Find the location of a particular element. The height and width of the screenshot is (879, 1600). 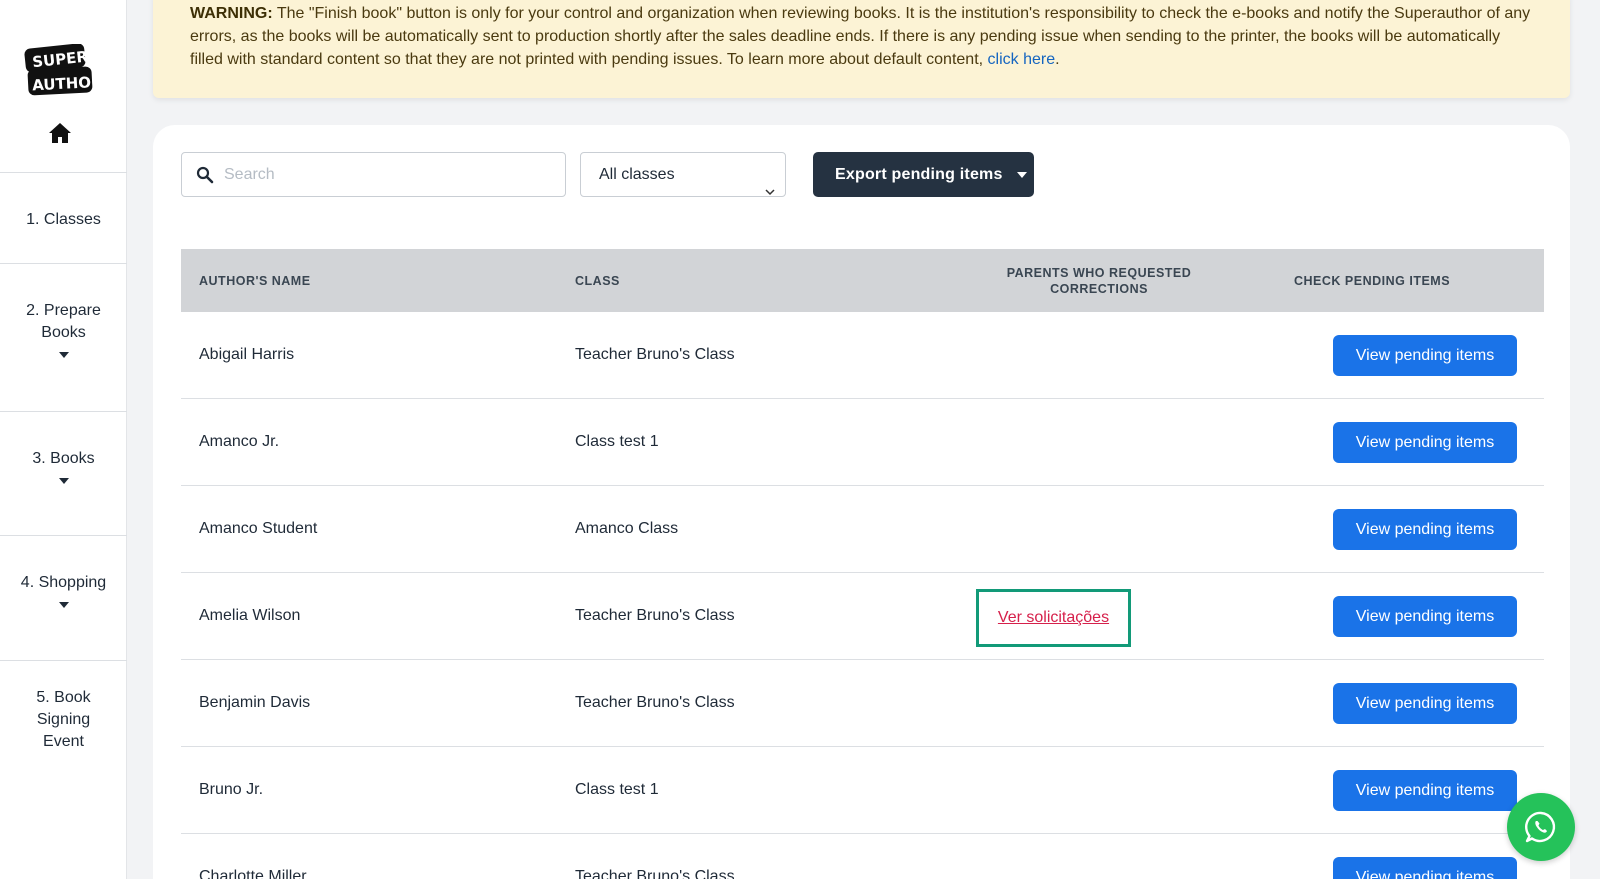

whatsapp-button is located at coordinates (1541, 827).